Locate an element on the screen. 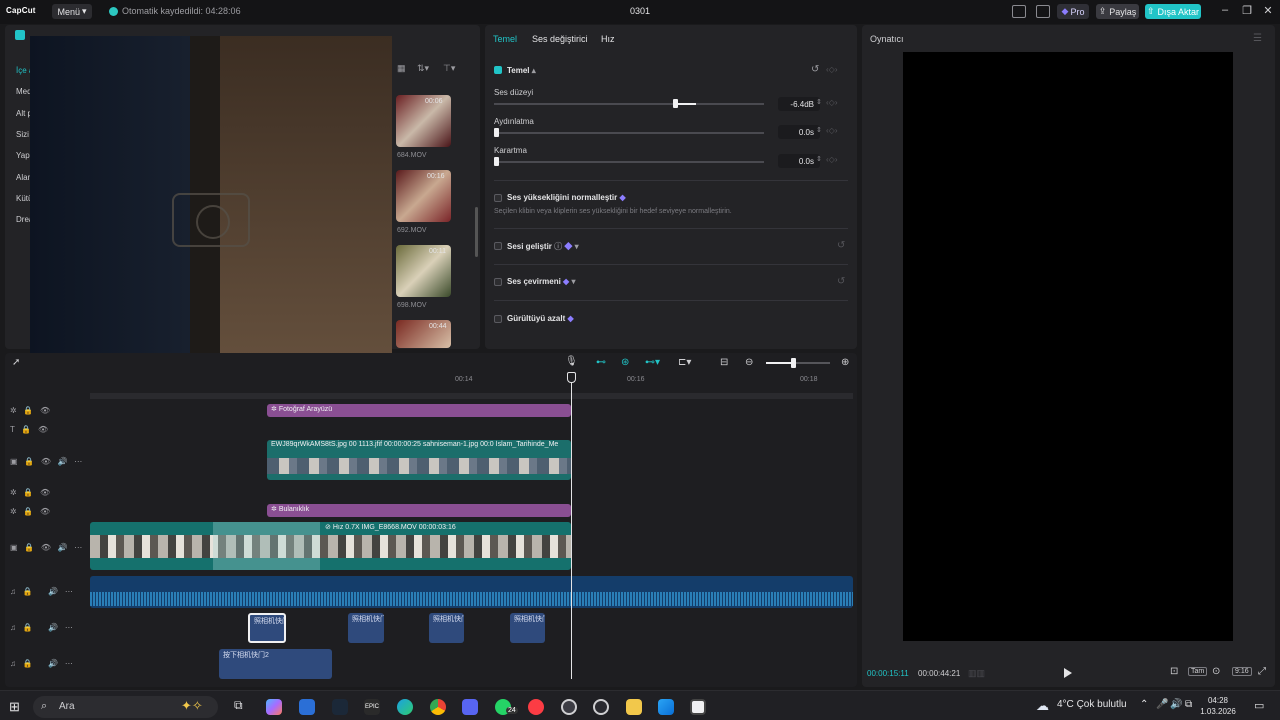  fade-in-slider is located at coordinates (629, 133).